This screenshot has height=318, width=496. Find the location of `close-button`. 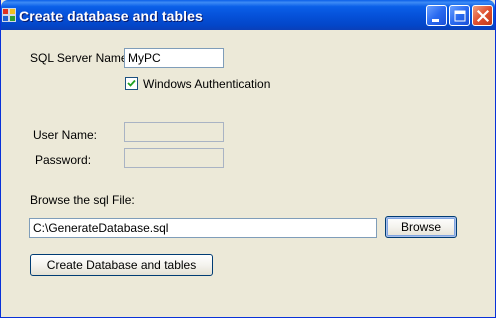

close-button is located at coordinates (482, 15).